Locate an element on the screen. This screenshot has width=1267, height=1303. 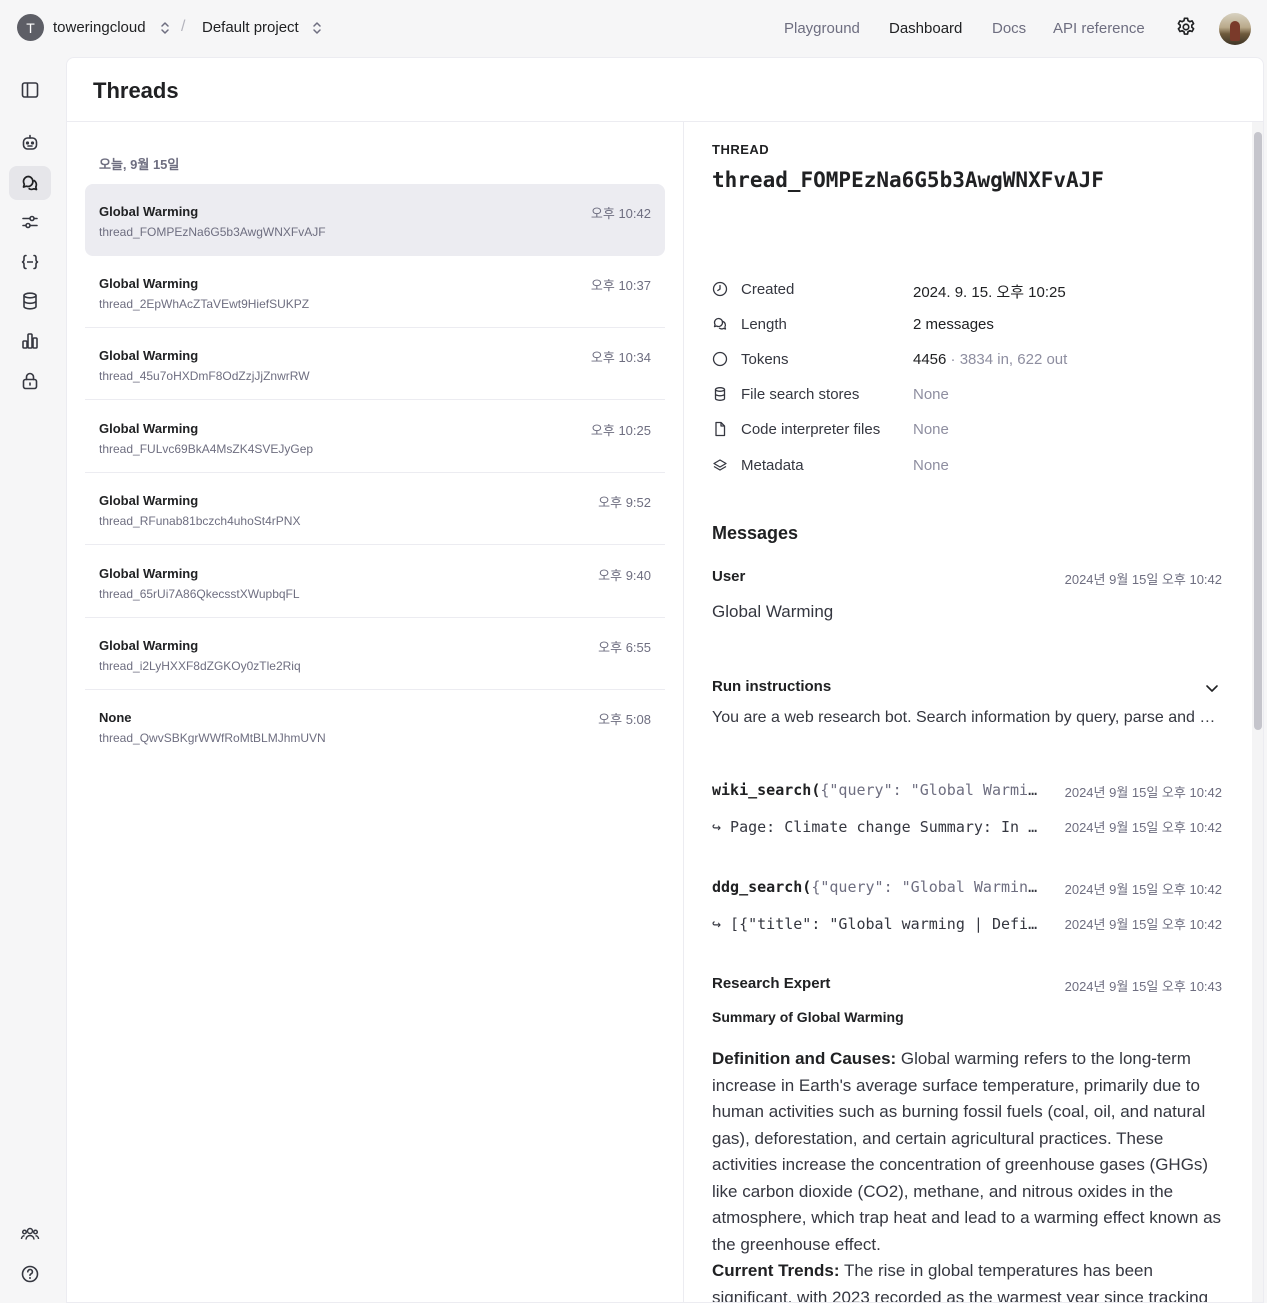
sidebar-toggle-icon is located at coordinates (30, 90).